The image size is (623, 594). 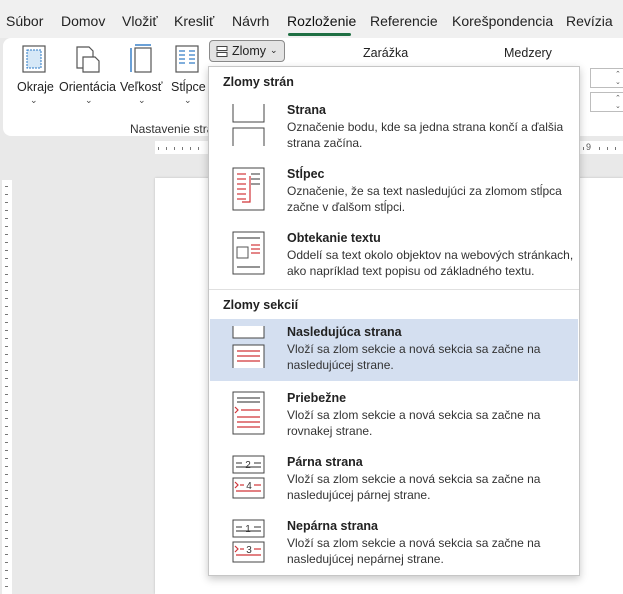 What do you see at coordinates (248, 189) in the screenshot?
I see `column-break-icon` at bounding box center [248, 189].